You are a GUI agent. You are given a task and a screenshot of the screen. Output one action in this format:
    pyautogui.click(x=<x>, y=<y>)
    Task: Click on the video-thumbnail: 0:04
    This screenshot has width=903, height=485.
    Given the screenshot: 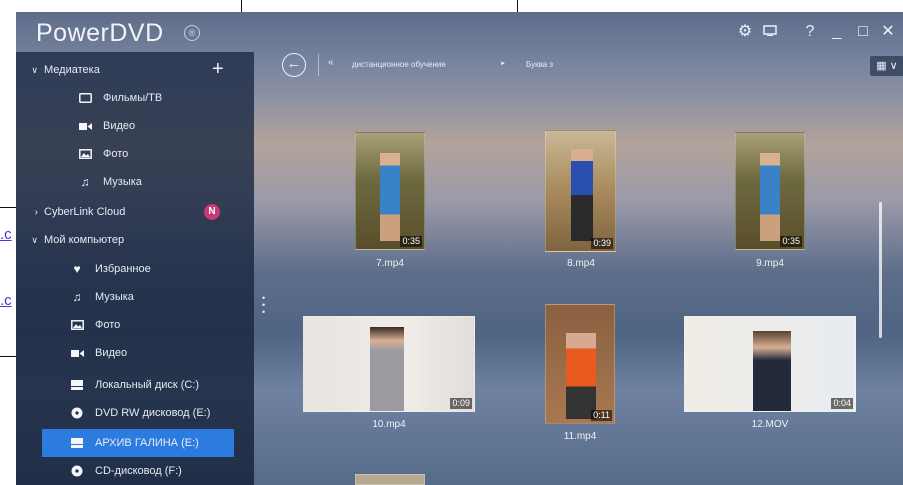 What is the action you would take?
    pyautogui.click(x=770, y=364)
    